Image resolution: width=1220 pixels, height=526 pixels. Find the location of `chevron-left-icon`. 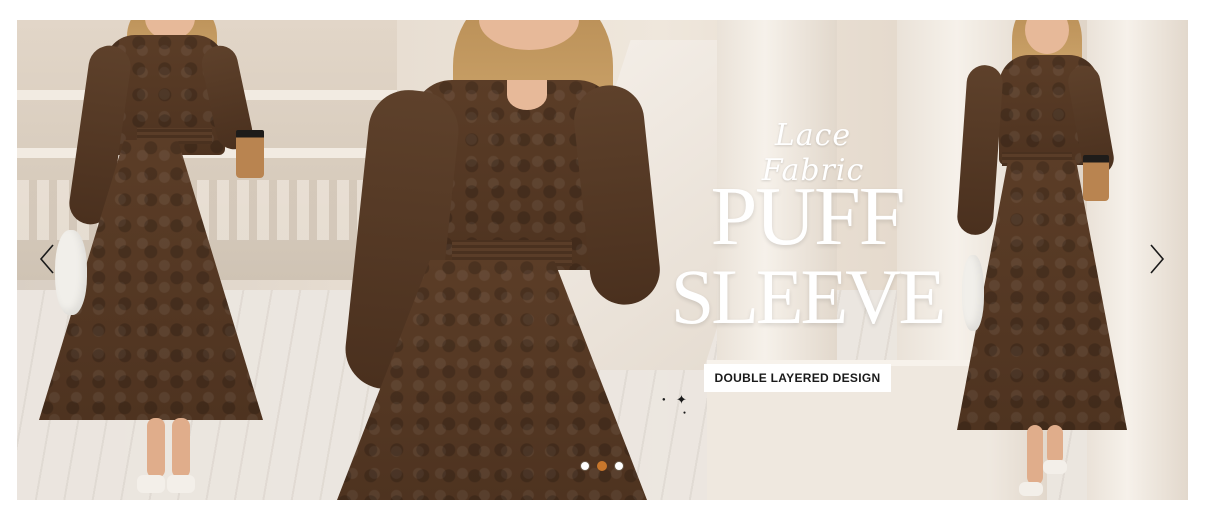

chevron-left-icon is located at coordinates (46, 259).